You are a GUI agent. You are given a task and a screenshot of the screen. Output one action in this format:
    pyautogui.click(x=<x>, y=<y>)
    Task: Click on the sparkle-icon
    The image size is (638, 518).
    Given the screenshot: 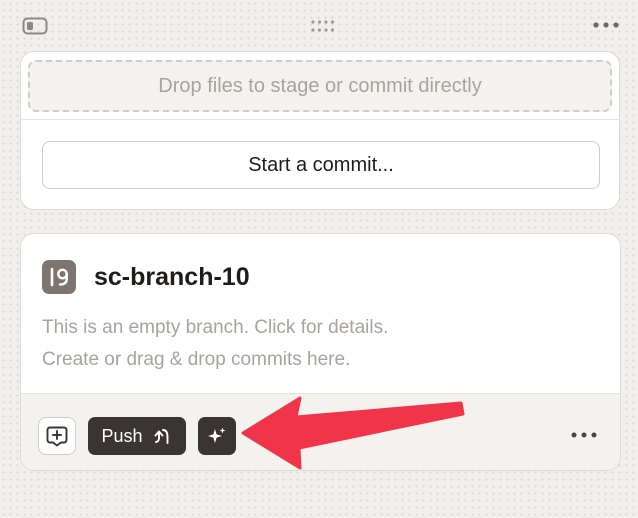 What is the action you would take?
    pyautogui.click(x=217, y=435)
    